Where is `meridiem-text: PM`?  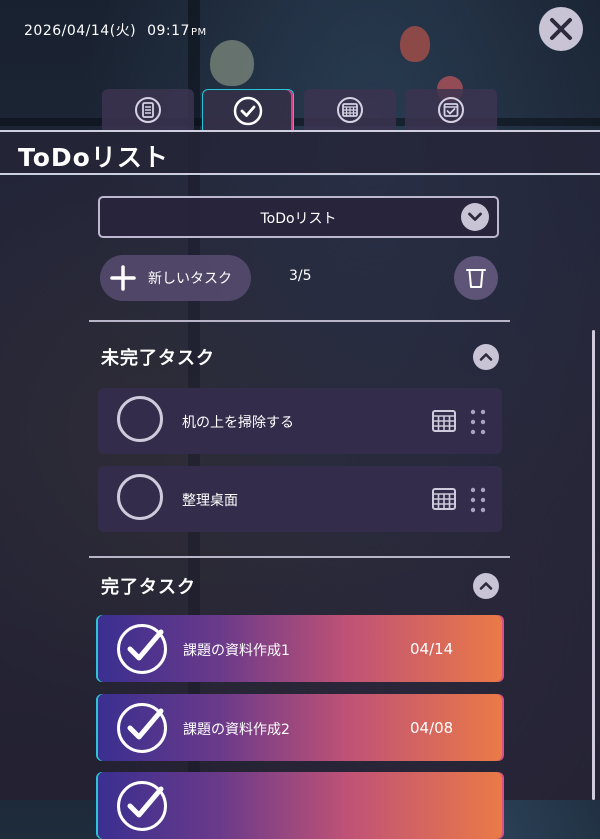 meridiem-text: PM is located at coordinates (198, 32).